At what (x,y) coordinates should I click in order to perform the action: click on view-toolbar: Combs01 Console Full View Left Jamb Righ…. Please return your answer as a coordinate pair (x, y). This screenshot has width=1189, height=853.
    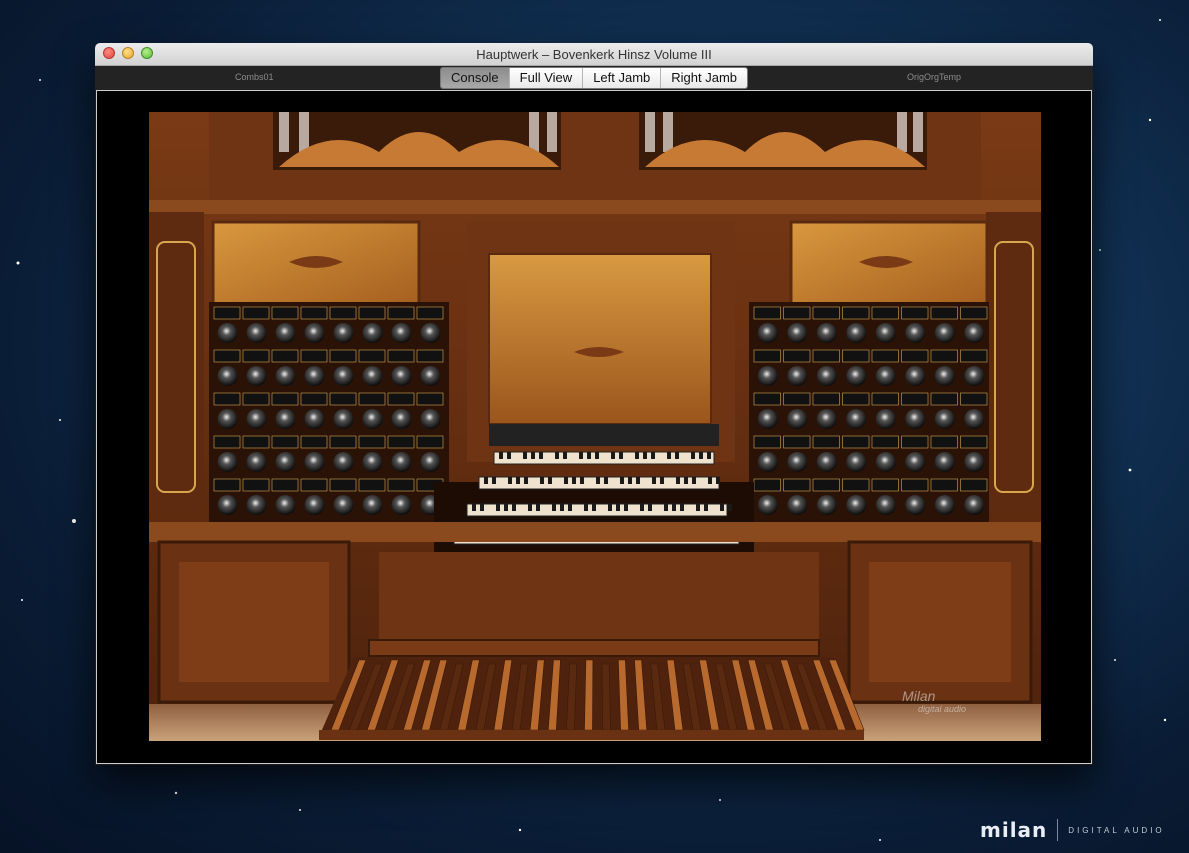
    Looking at the image, I should click on (594, 78).